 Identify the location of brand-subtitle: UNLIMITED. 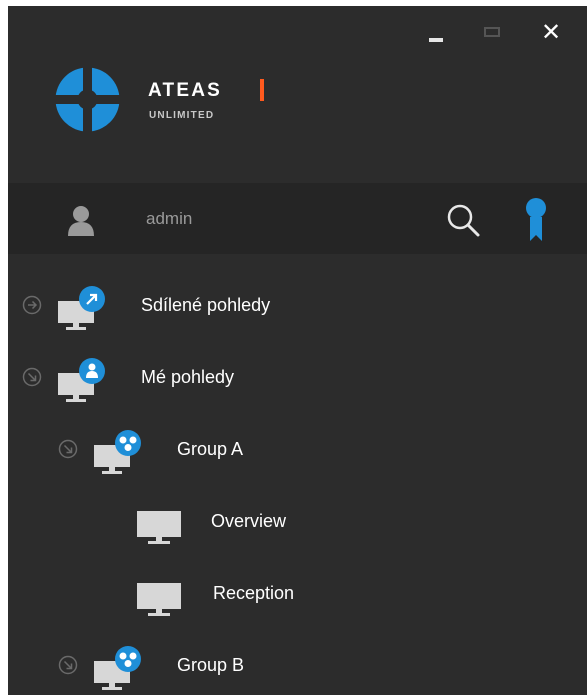
(182, 115).